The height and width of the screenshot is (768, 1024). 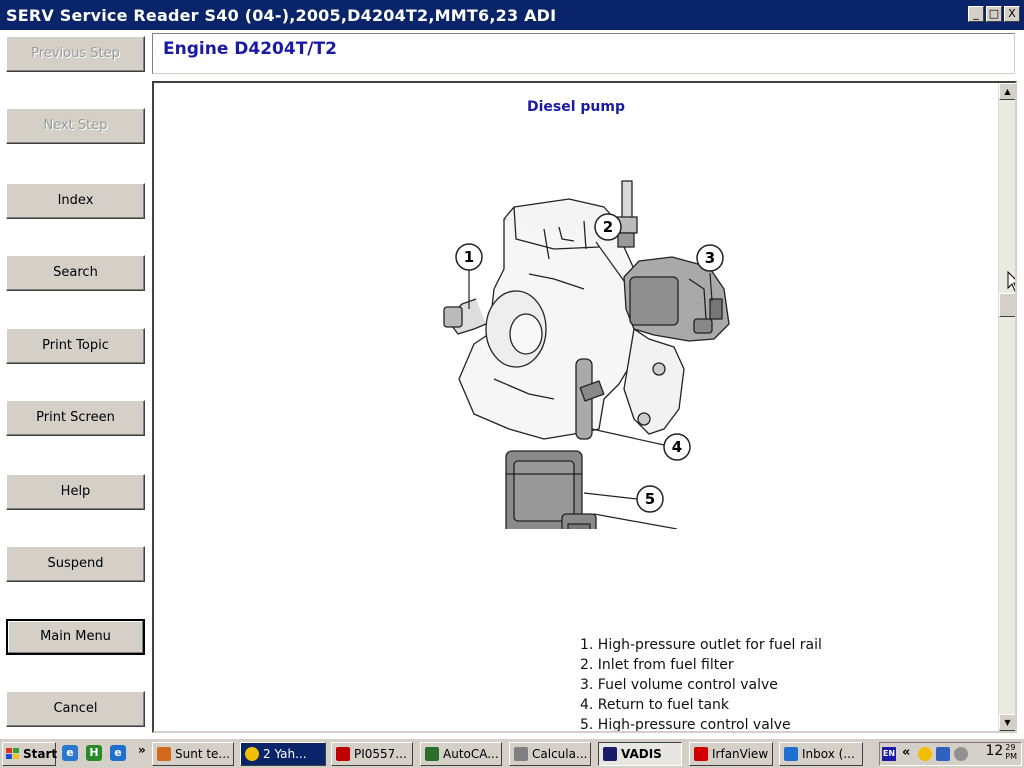 What do you see at coordinates (75, 273) in the screenshot?
I see `search-button: Search` at bounding box center [75, 273].